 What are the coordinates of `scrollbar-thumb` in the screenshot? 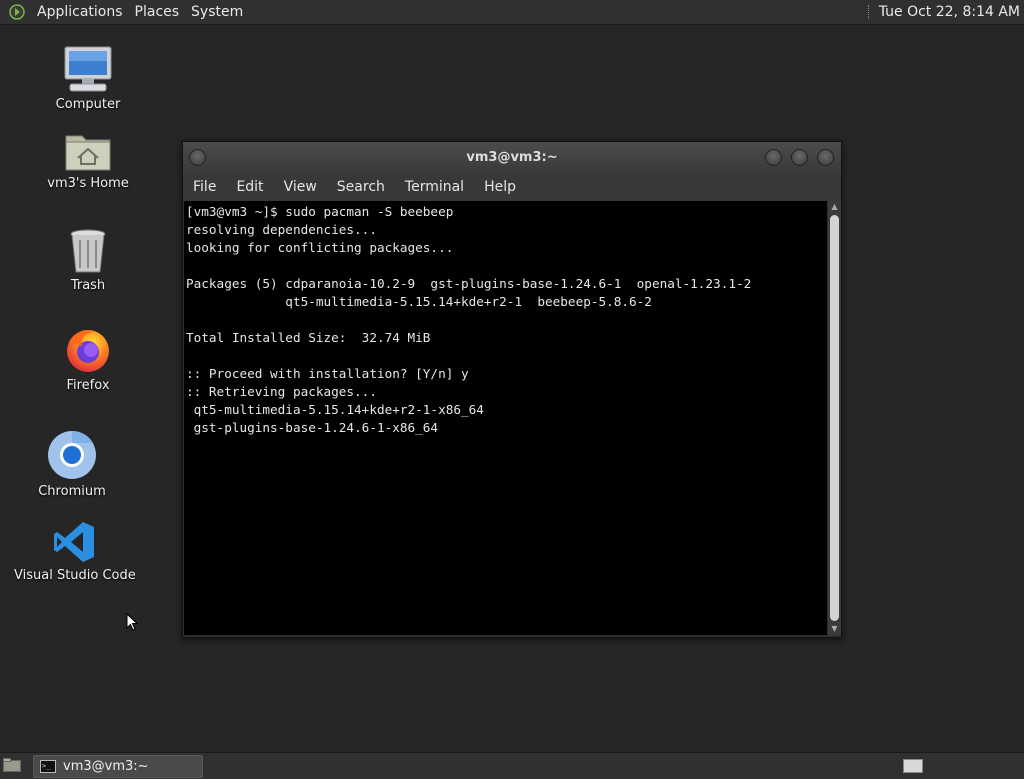 It's located at (834, 418).